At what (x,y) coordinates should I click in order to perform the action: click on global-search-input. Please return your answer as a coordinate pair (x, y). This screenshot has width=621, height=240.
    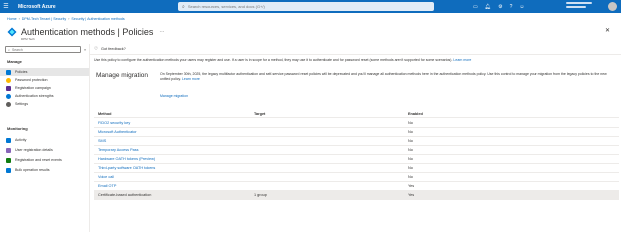
    Looking at the image, I should click on (307, 6).